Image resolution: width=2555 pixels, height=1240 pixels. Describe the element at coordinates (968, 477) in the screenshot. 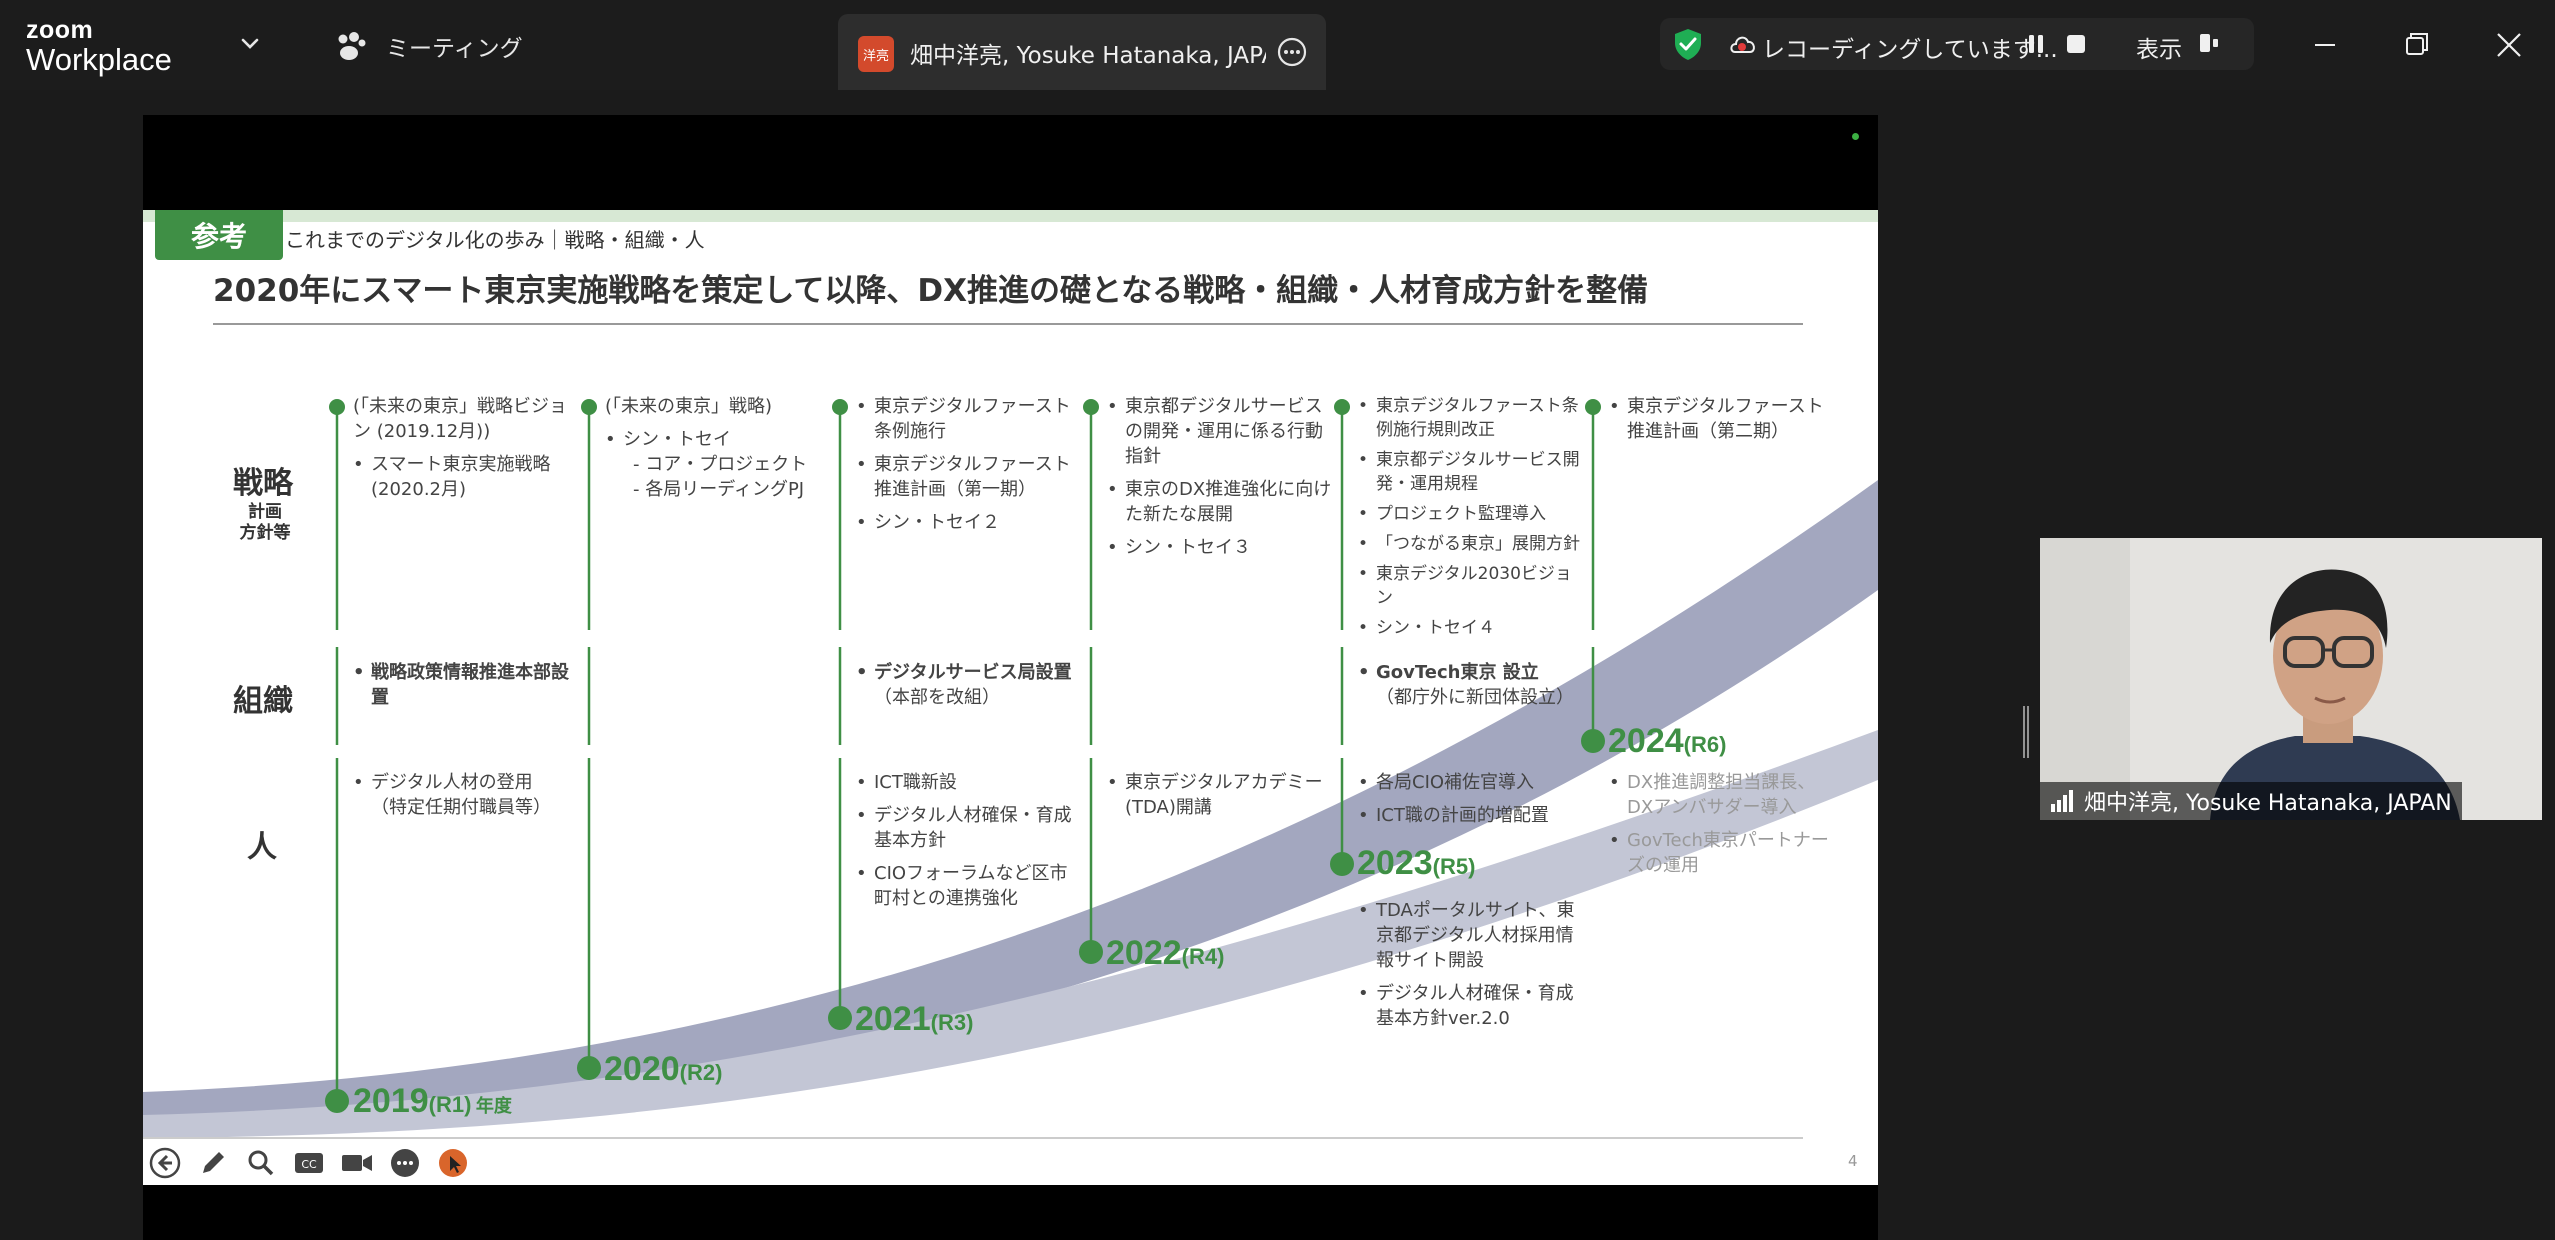

I see `list-item: 東京デジタルファースト推進計画（第一期）` at that location.